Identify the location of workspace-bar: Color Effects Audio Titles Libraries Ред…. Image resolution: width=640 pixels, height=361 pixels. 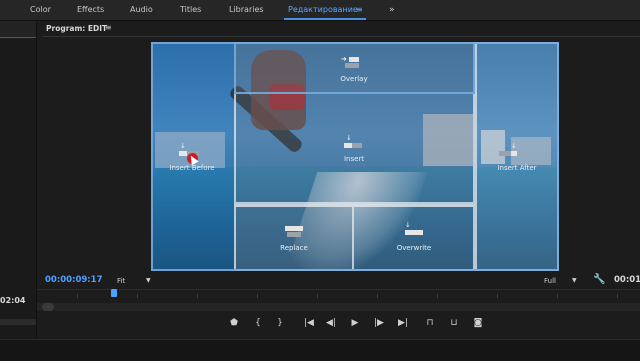
(320, 10).